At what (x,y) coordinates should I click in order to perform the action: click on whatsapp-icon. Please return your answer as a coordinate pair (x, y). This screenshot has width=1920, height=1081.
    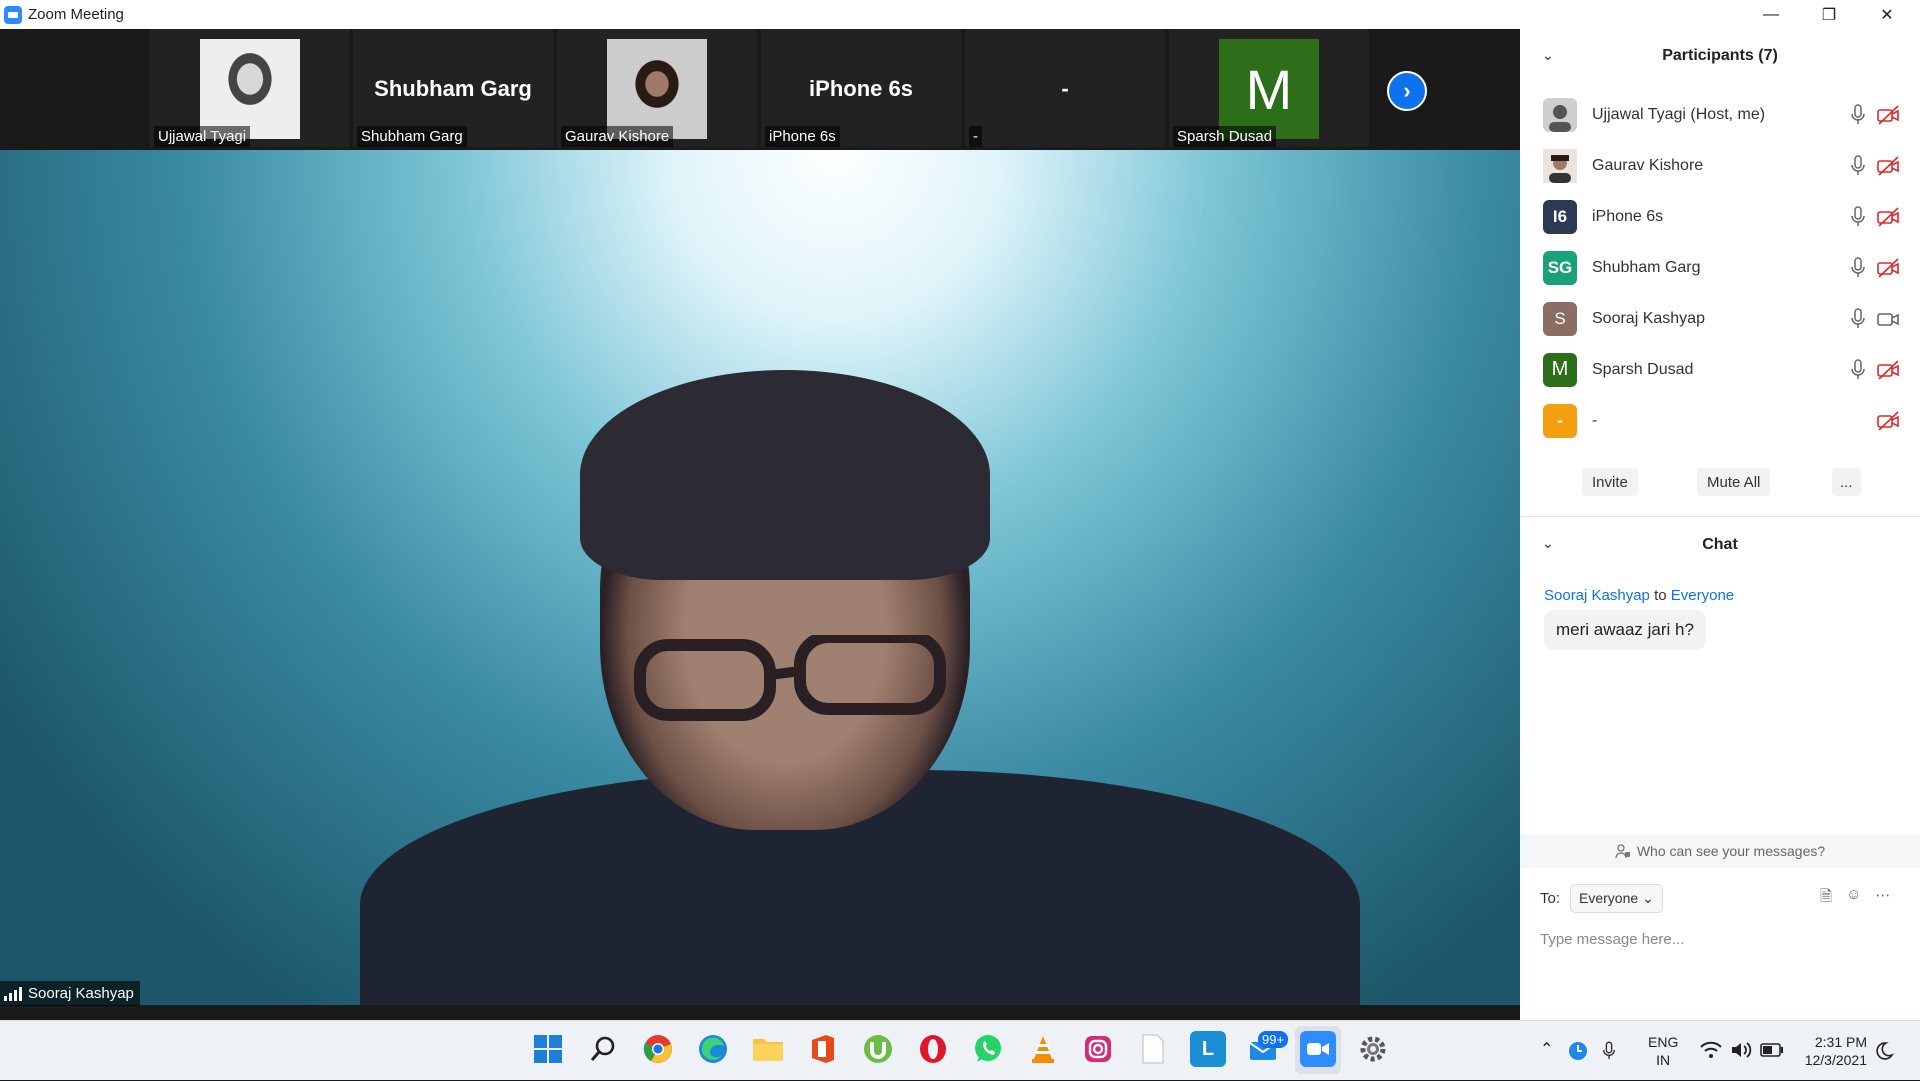
    Looking at the image, I should click on (988, 1049).